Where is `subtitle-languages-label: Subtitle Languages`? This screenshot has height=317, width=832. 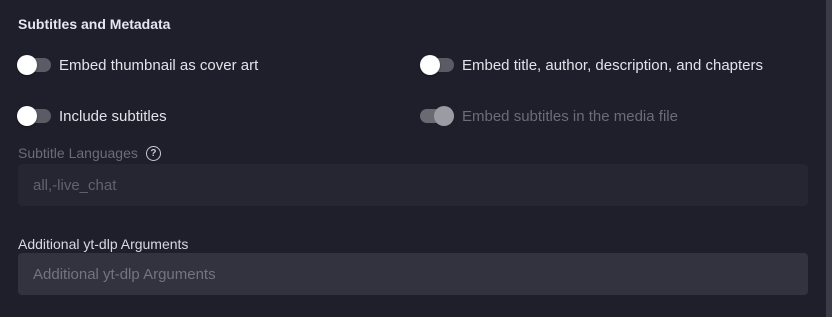
subtitle-languages-label: Subtitle Languages is located at coordinates (78, 153).